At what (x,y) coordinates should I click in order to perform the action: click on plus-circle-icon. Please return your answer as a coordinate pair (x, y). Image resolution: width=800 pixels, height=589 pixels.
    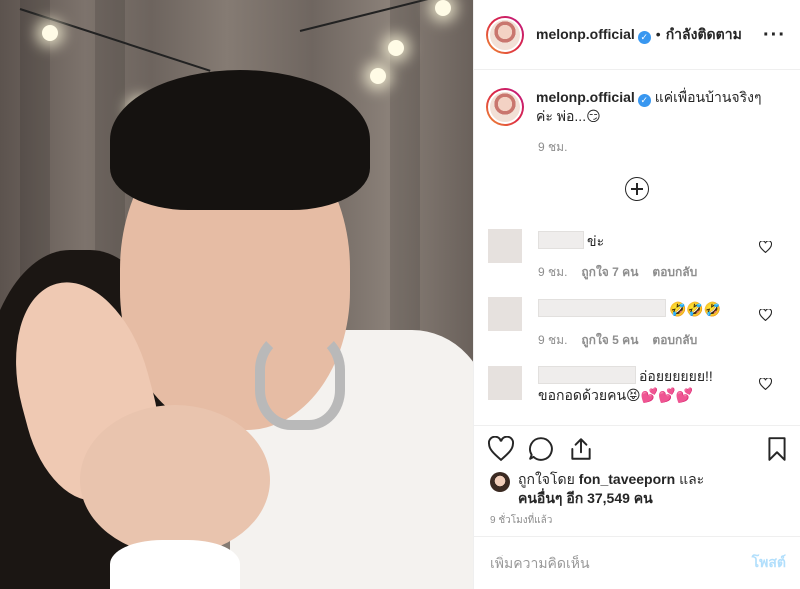
    Looking at the image, I should click on (637, 189).